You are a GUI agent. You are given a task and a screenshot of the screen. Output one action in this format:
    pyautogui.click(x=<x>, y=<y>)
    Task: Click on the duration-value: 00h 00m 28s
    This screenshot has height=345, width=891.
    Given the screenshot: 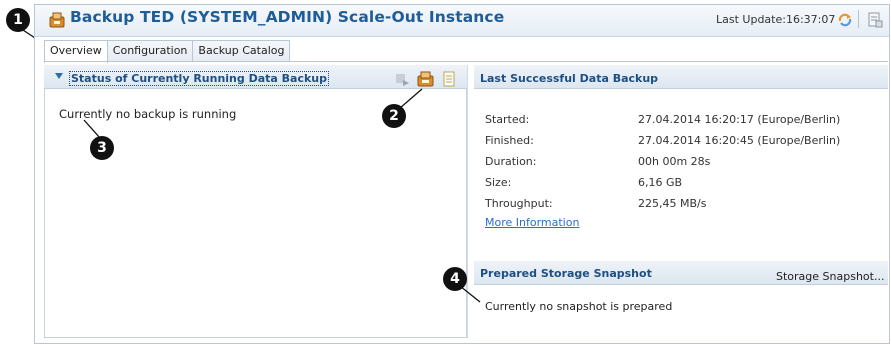 What is the action you would take?
    pyautogui.click(x=674, y=161)
    